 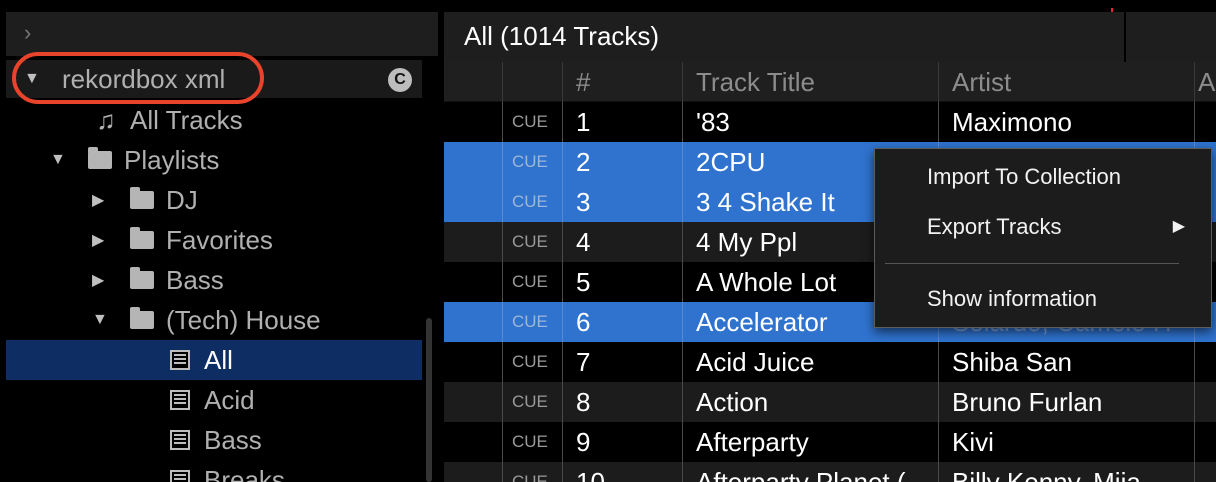 What do you see at coordinates (583, 162) in the screenshot?
I see `track-number: 2` at bounding box center [583, 162].